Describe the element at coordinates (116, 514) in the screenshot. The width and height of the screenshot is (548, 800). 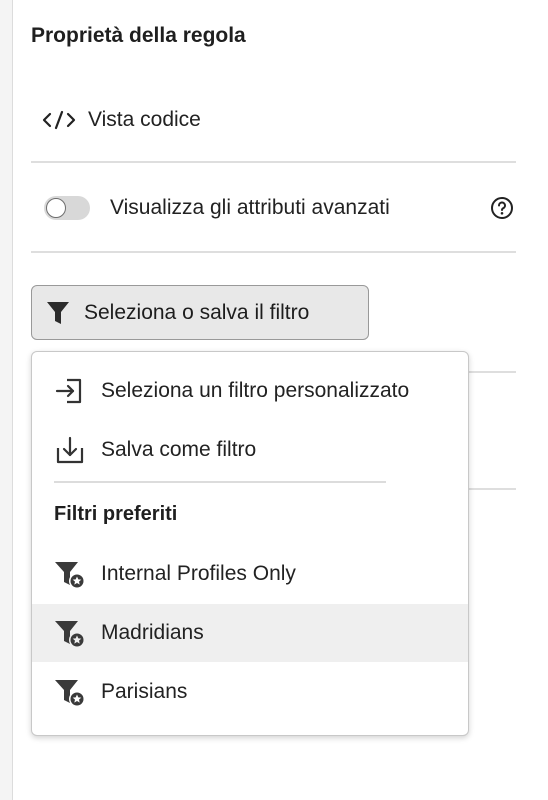
I see `favorite-filters-heading: Filtri preferiti` at that location.